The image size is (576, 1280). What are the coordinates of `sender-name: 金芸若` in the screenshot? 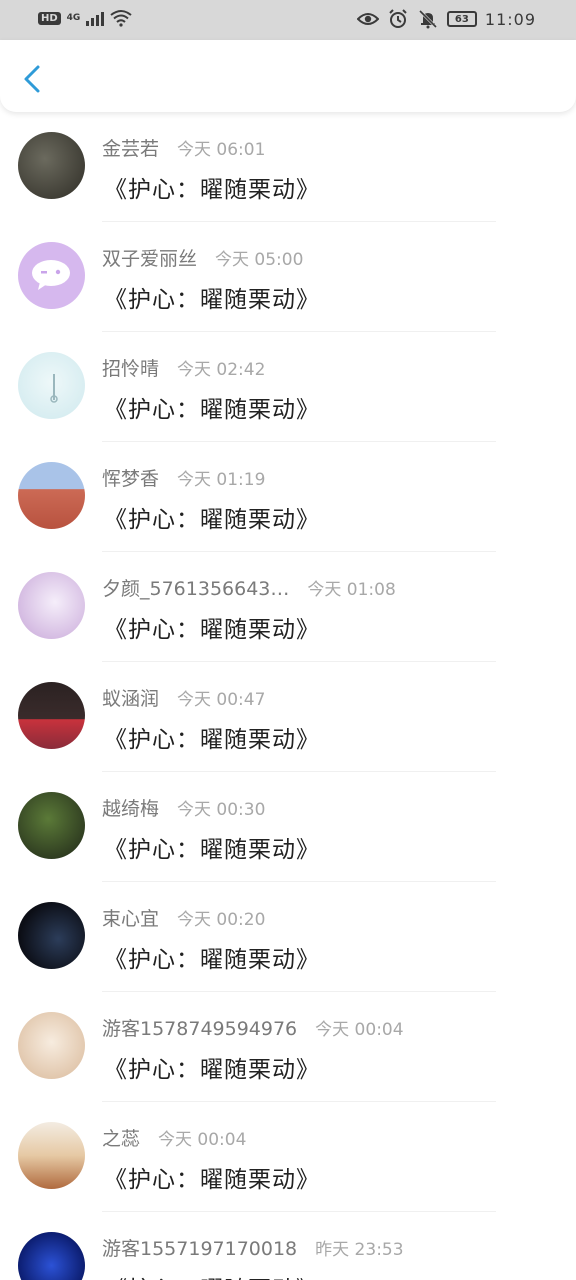 It's located at (130, 147).